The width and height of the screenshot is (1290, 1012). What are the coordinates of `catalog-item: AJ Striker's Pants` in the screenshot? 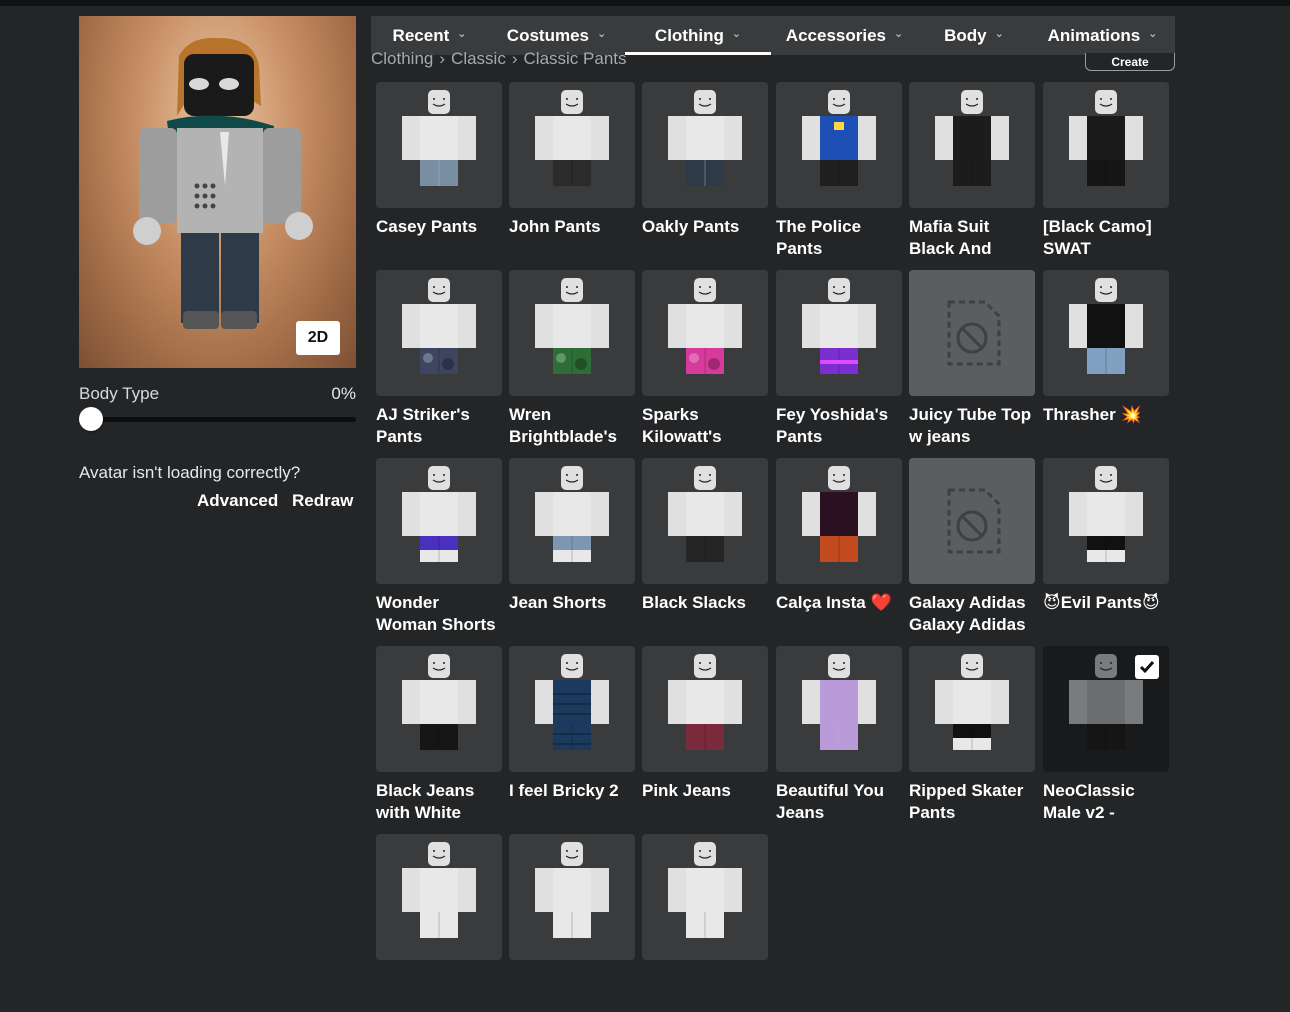 It's located at (439, 359).